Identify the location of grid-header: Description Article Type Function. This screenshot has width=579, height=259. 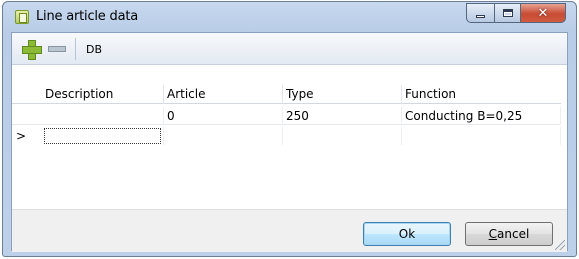
(286, 94).